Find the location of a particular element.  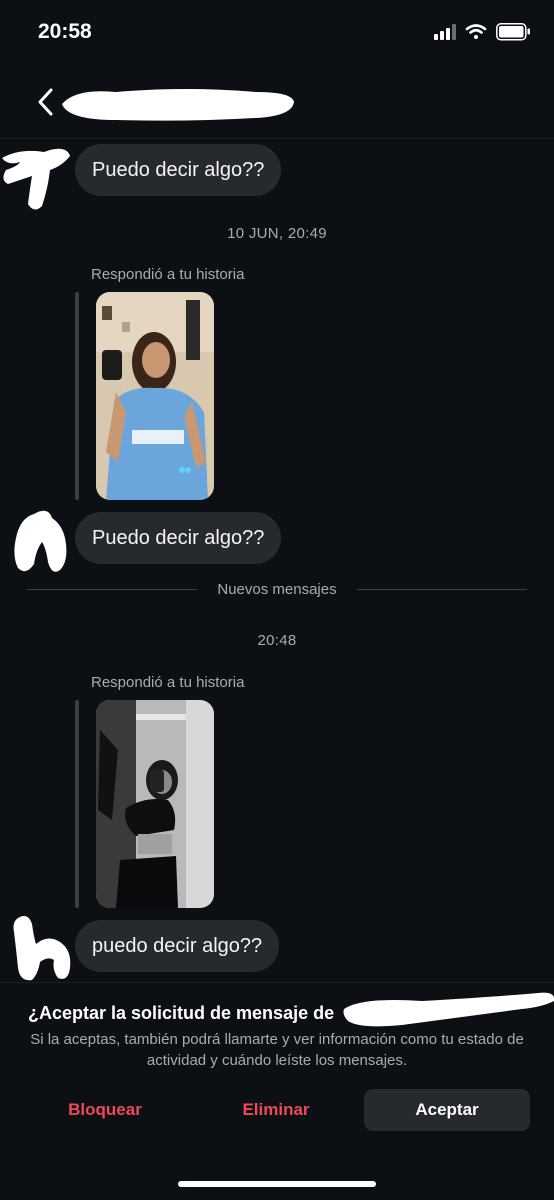

chat-header is located at coordinates (277, 102).